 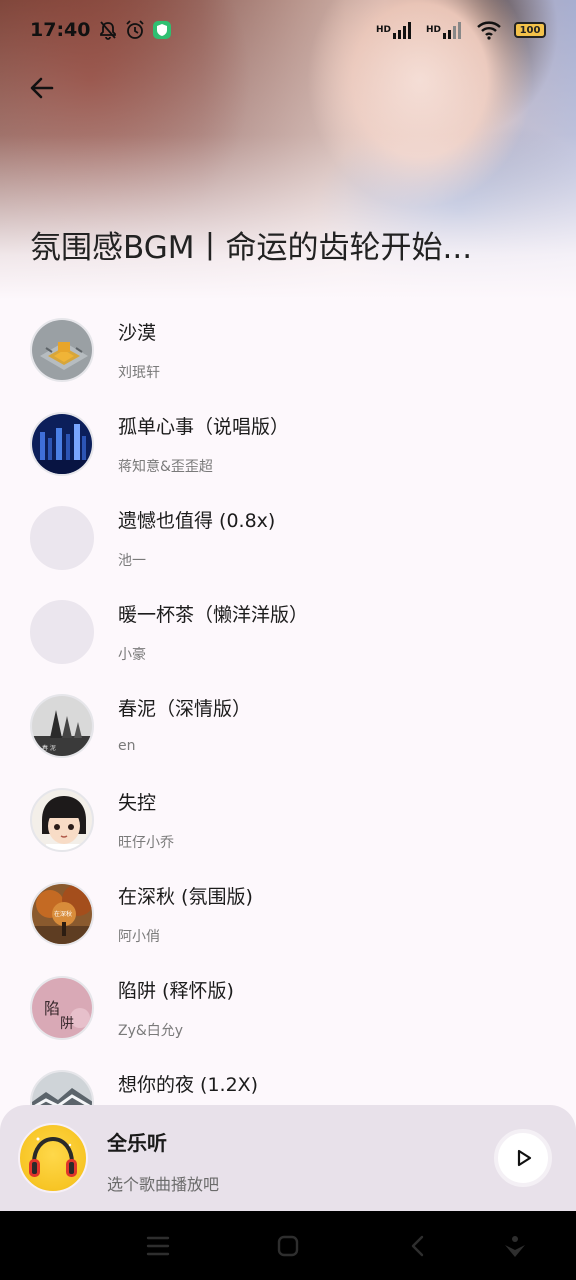 What do you see at coordinates (62, 1008) in the screenshot?
I see `song-cover: 陷阱` at bounding box center [62, 1008].